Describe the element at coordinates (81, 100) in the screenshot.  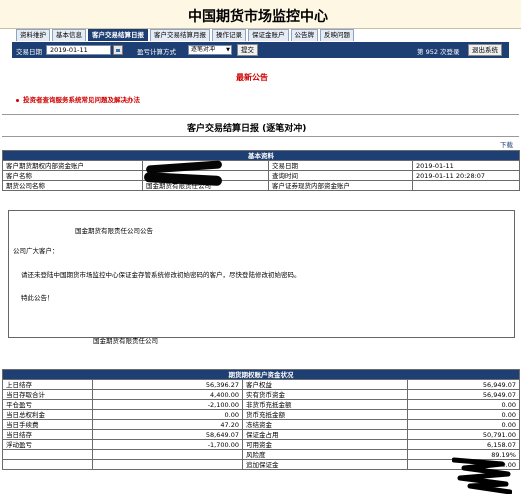
I see `notice-link-text: 投资者查询服务系统常见问题及解决办法` at that location.